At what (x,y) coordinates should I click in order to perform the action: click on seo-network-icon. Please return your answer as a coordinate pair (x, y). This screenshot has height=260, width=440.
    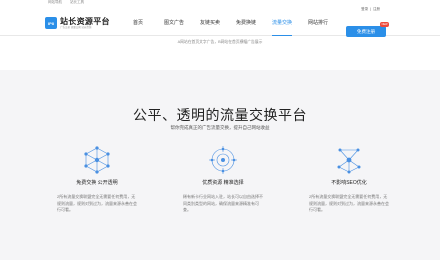
    Looking at the image, I should click on (349, 161).